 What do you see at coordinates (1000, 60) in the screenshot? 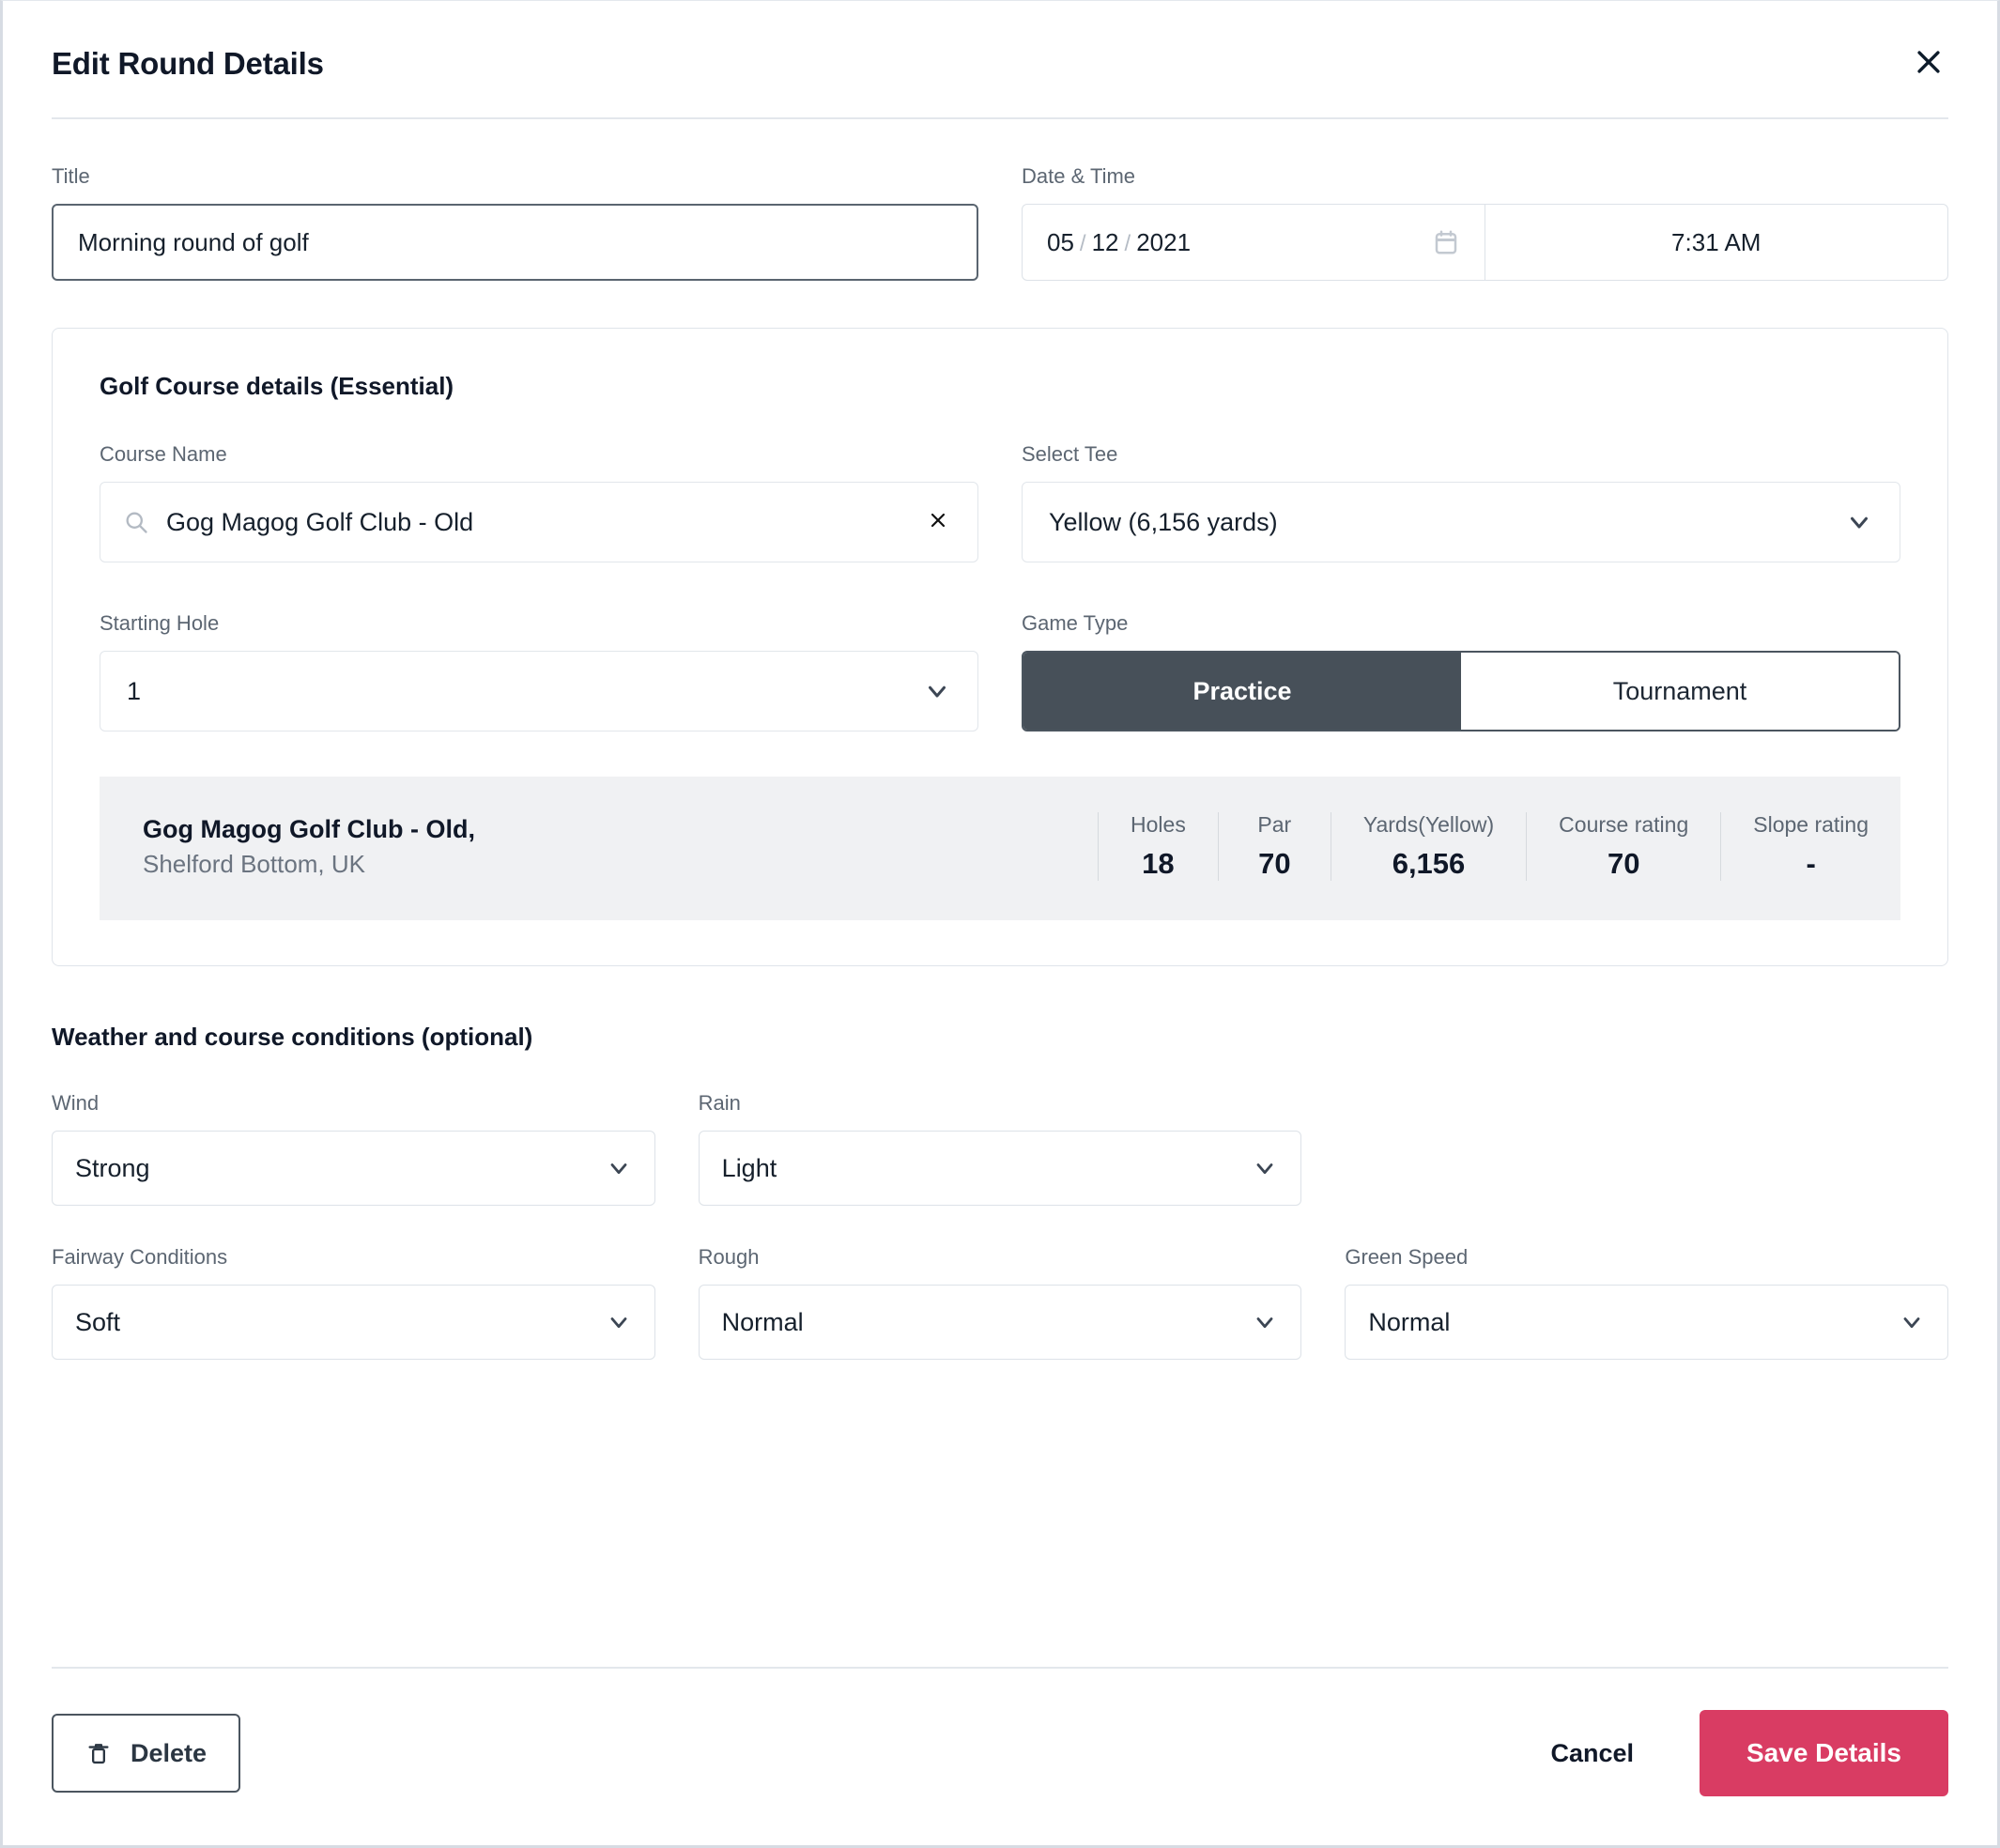
I see `modal-header: Edit Round Details` at bounding box center [1000, 60].